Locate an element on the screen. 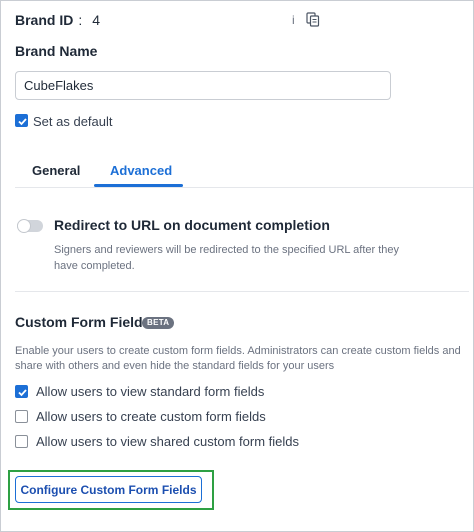 Image resolution: width=474 pixels, height=532 pixels. section-divider is located at coordinates (242, 291).